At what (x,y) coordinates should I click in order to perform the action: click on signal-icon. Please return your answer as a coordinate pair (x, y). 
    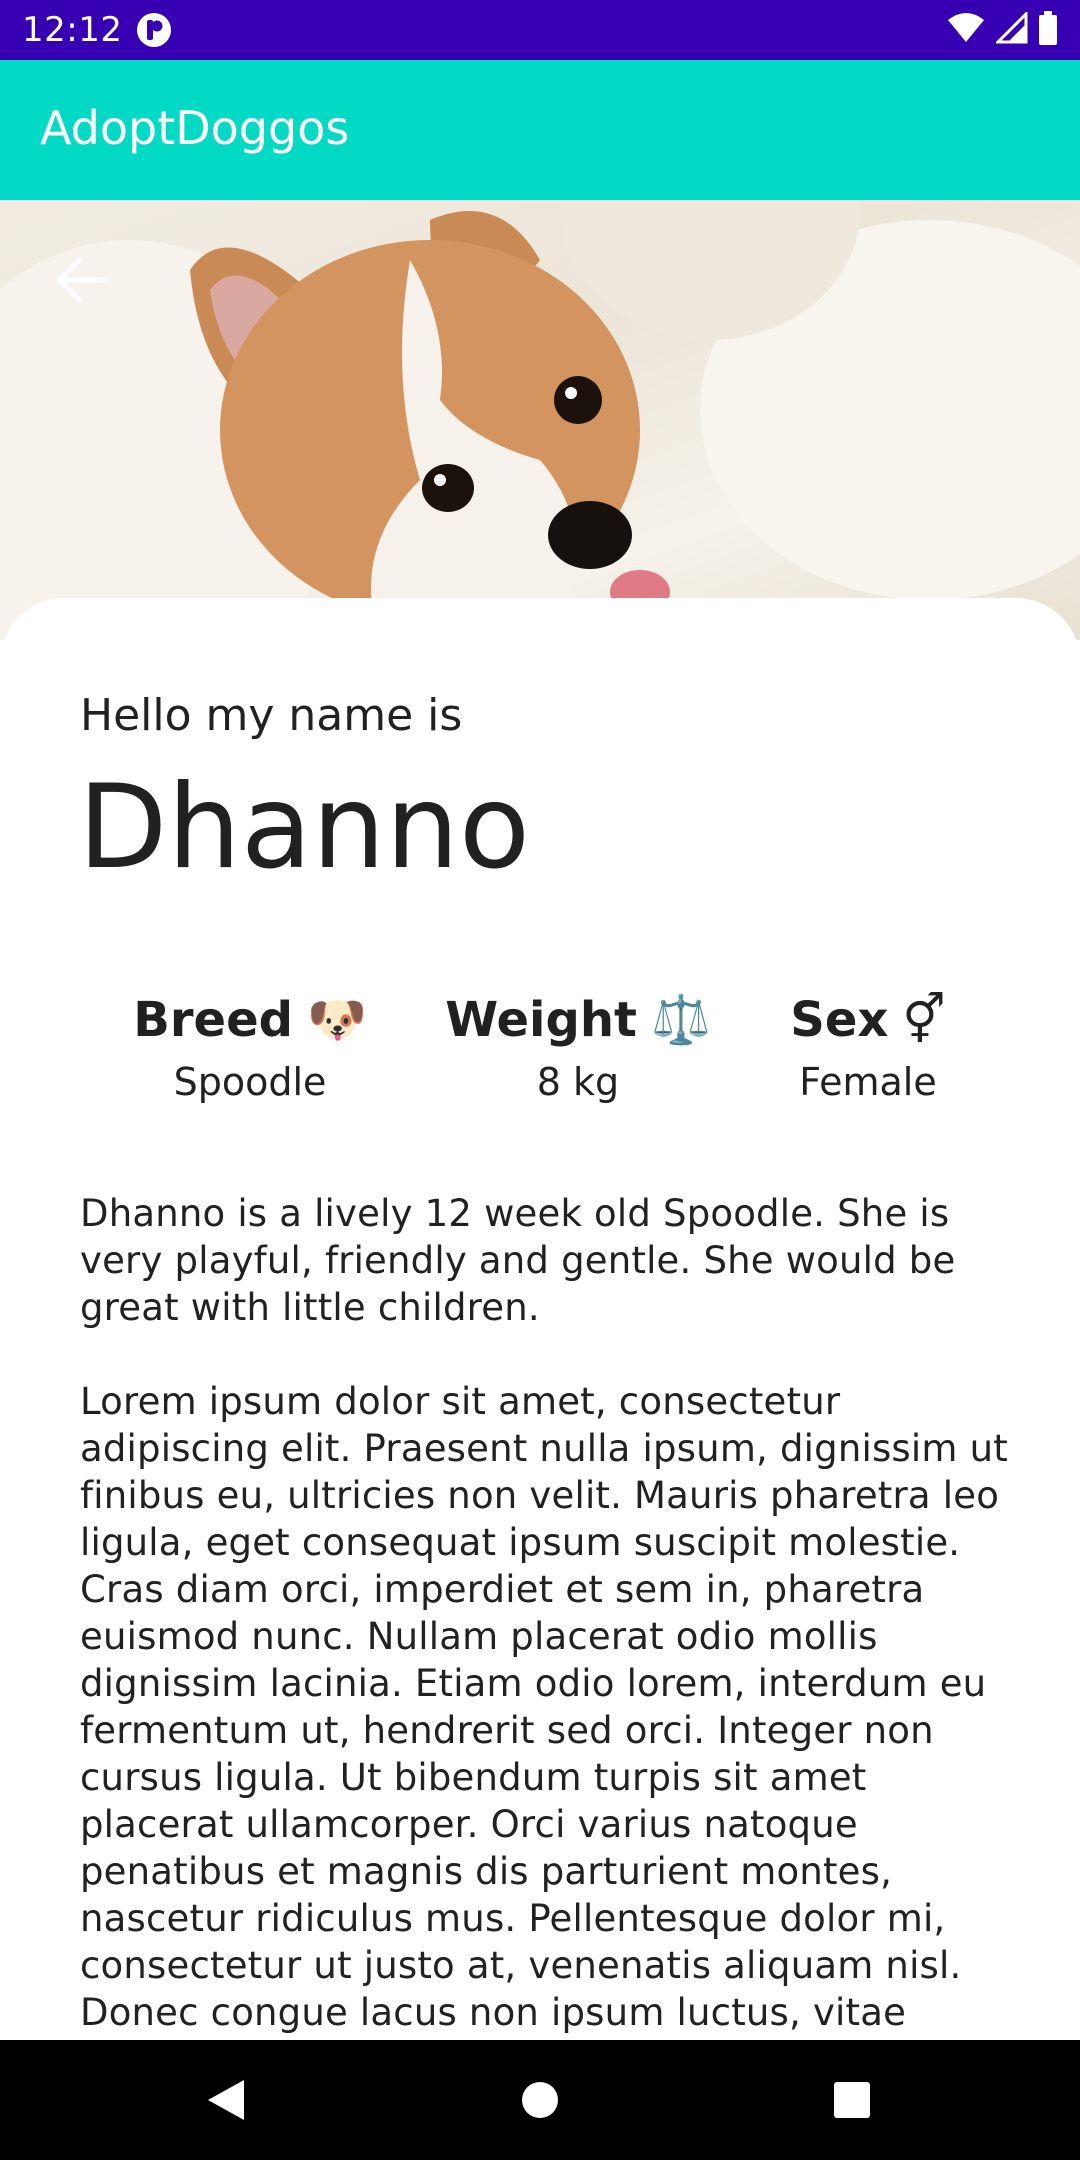
    Looking at the image, I should click on (1011, 29).